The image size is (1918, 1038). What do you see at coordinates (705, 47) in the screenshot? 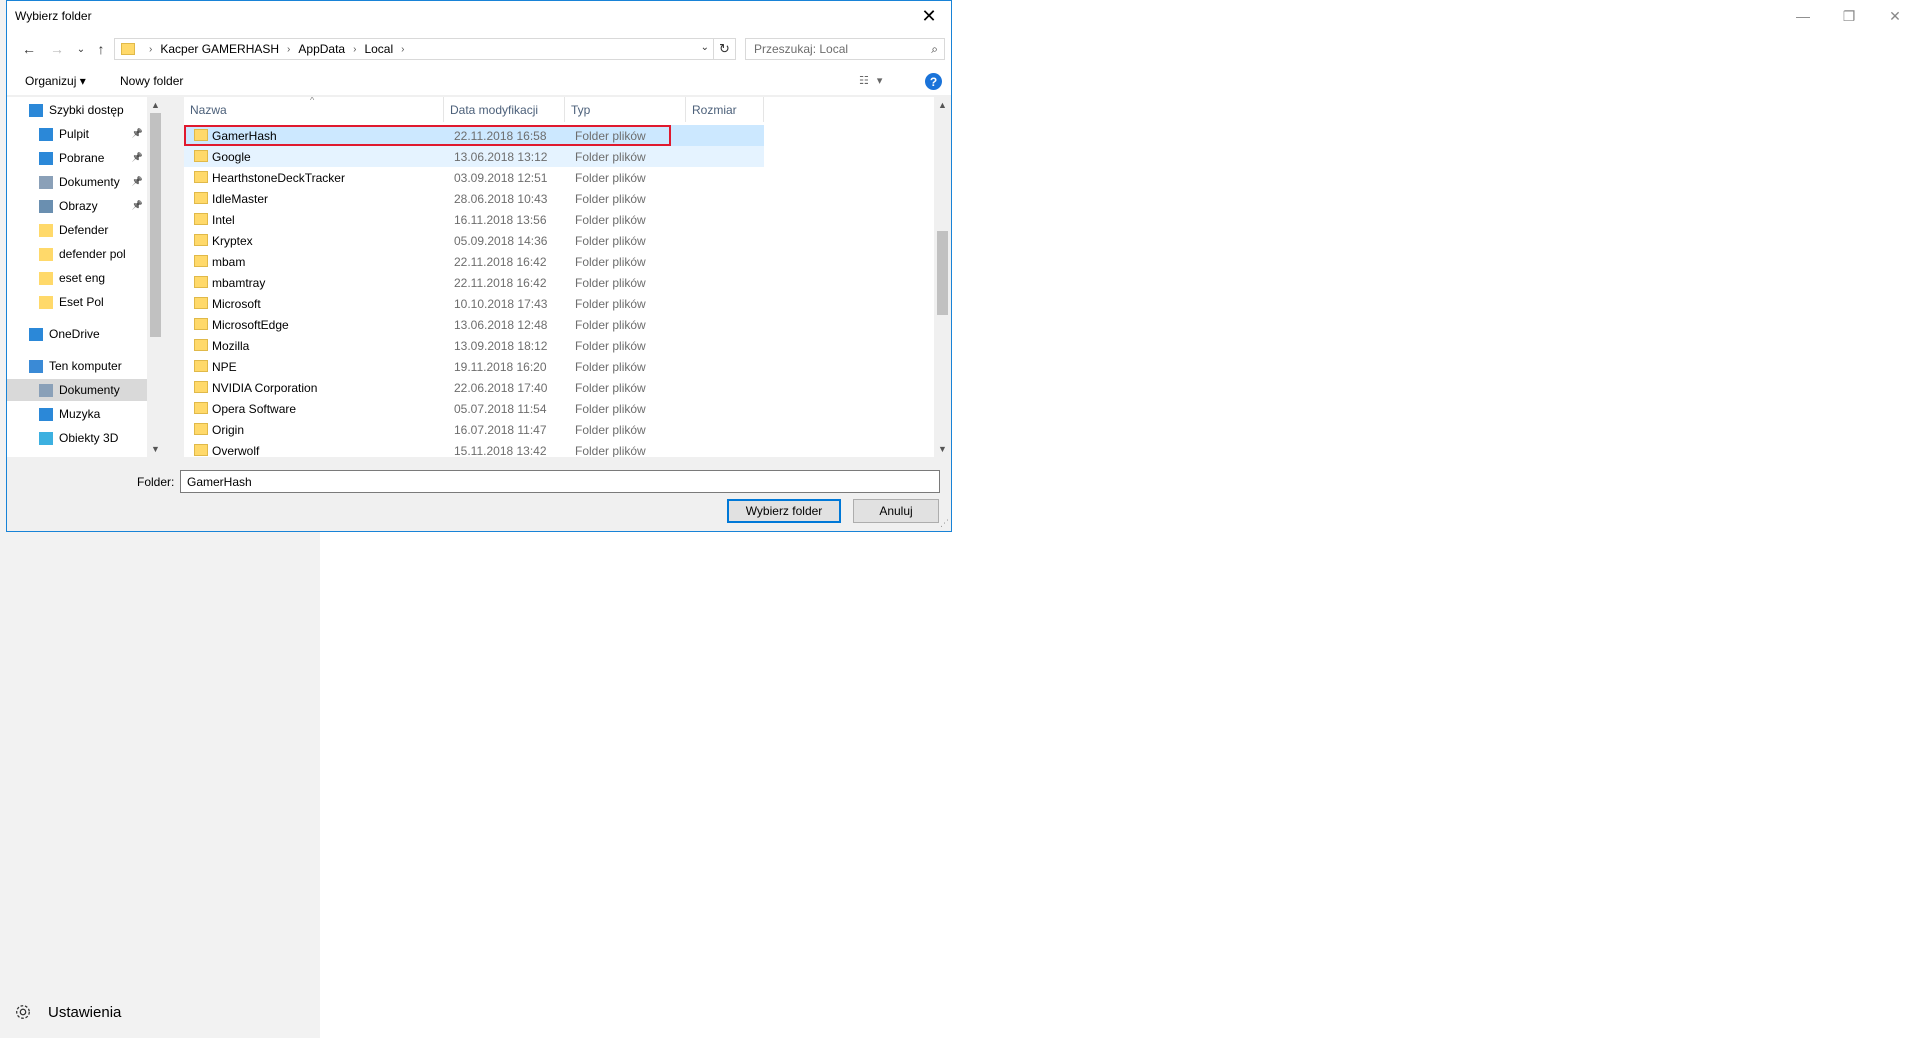
I see `chevron-down-icon: ⌄` at bounding box center [705, 47].